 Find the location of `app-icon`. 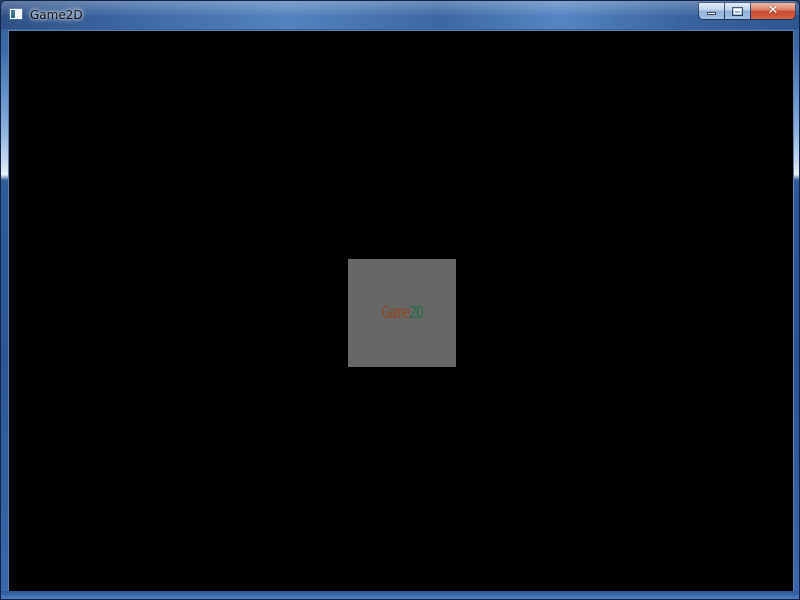

app-icon is located at coordinates (16, 14).